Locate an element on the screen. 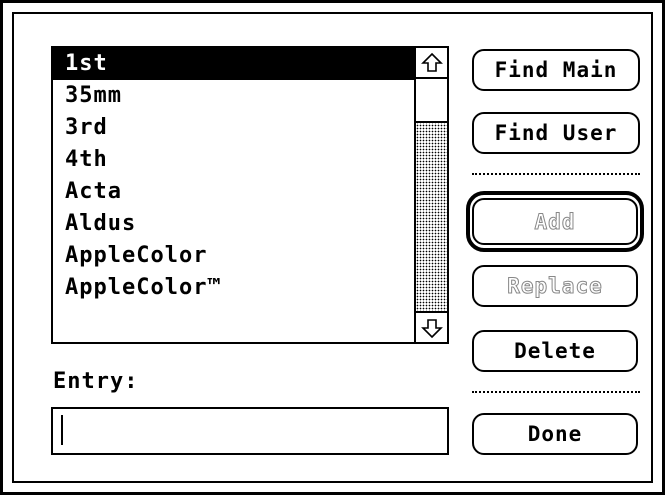 This screenshot has height=495, width=665. text-caret is located at coordinates (62, 430).